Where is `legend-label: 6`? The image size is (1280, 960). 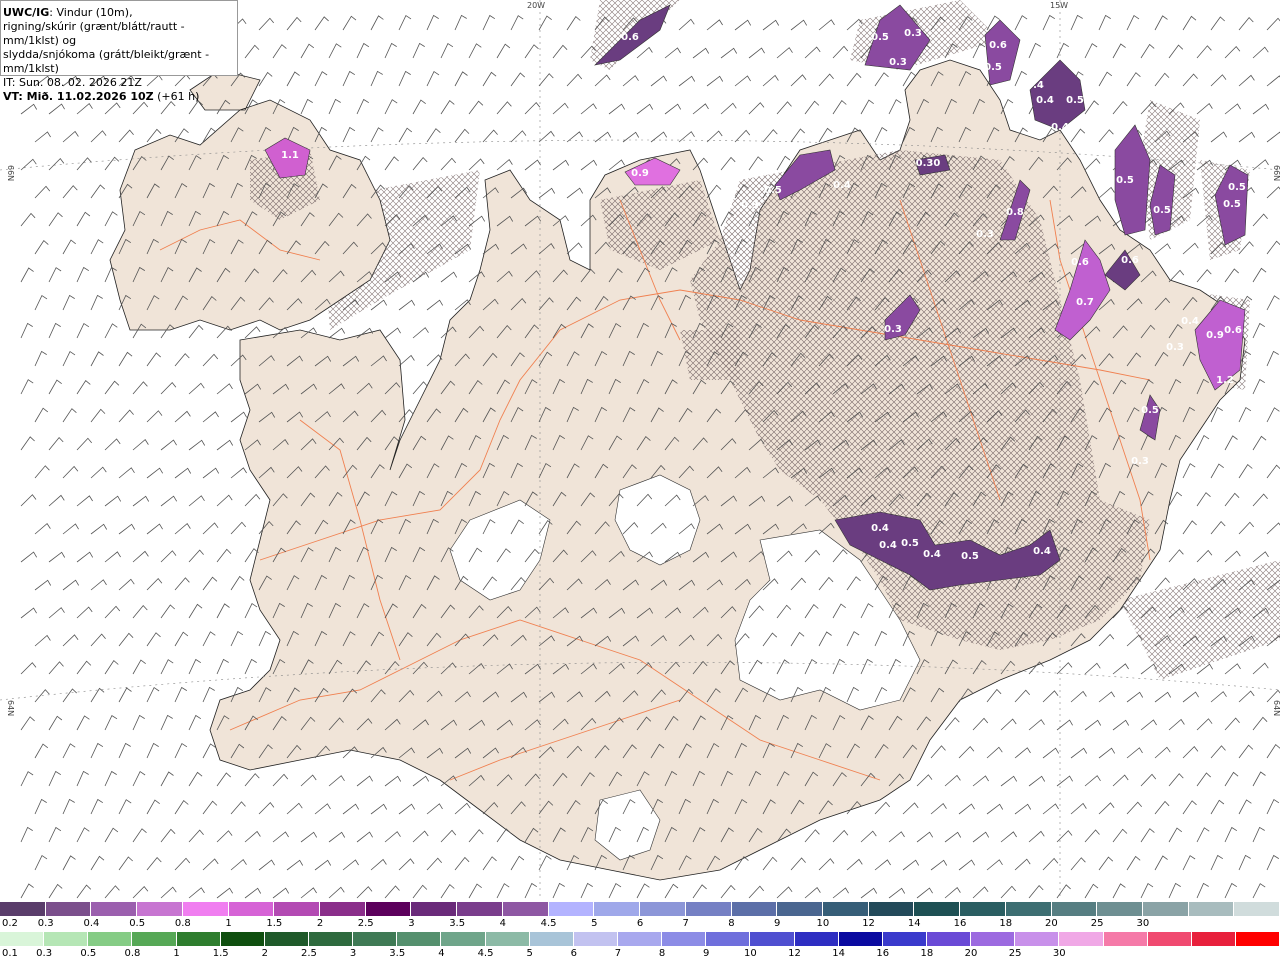
legend-label: 6 is located at coordinates (640, 923).